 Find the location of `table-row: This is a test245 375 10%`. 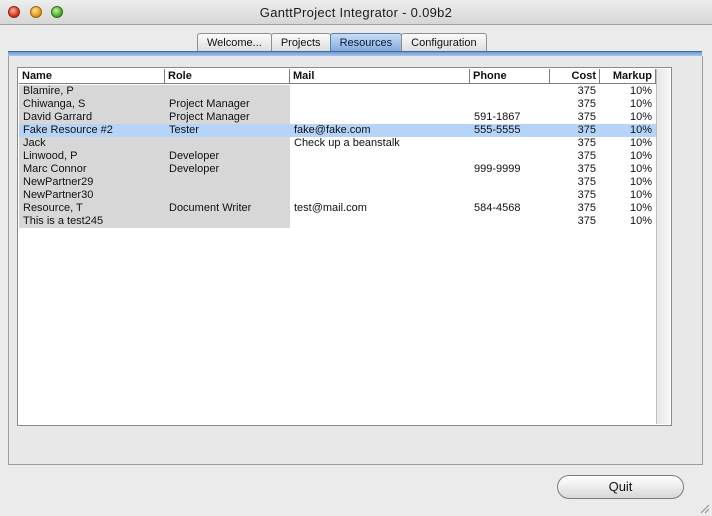

table-row: This is a test245 375 10% is located at coordinates (337, 221).